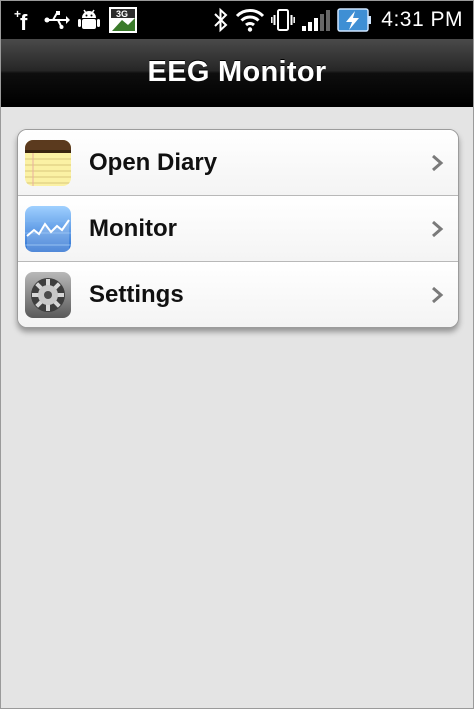 This screenshot has width=474, height=709. I want to click on chart-icon, so click(48, 228).